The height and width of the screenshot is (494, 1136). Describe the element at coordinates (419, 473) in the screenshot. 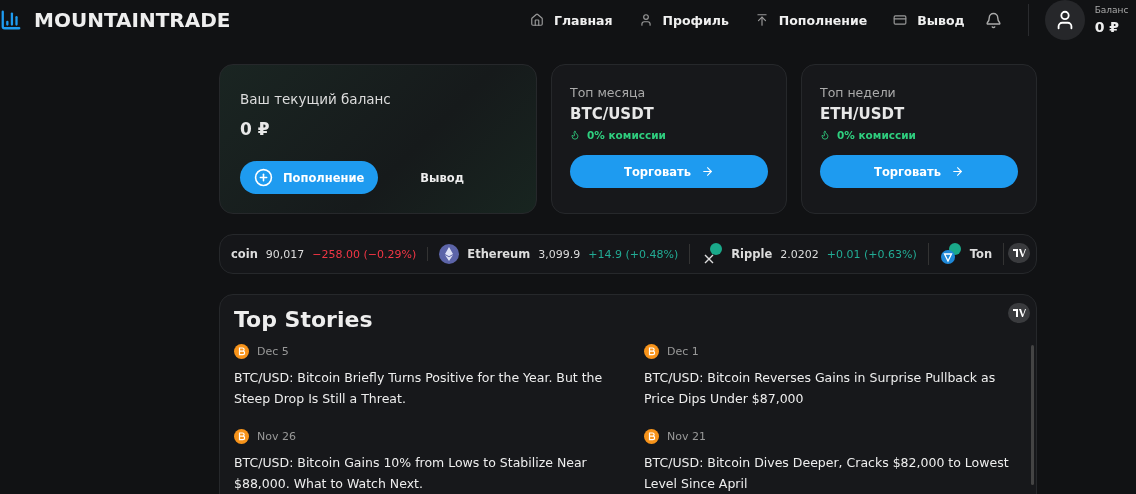

I see `story-headline: BTC/USD: Bitcoin Gains 10% from Lows to Stabilize Near $88,000. What to Watch Next.` at that location.